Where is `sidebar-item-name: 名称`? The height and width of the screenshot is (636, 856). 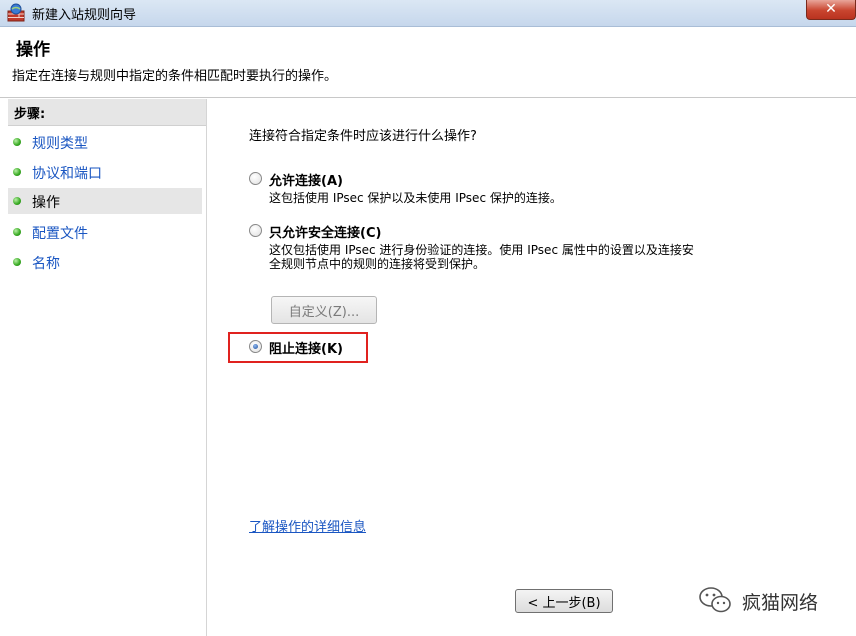
sidebar-item-name: 名称 is located at coordinates (105, 262).